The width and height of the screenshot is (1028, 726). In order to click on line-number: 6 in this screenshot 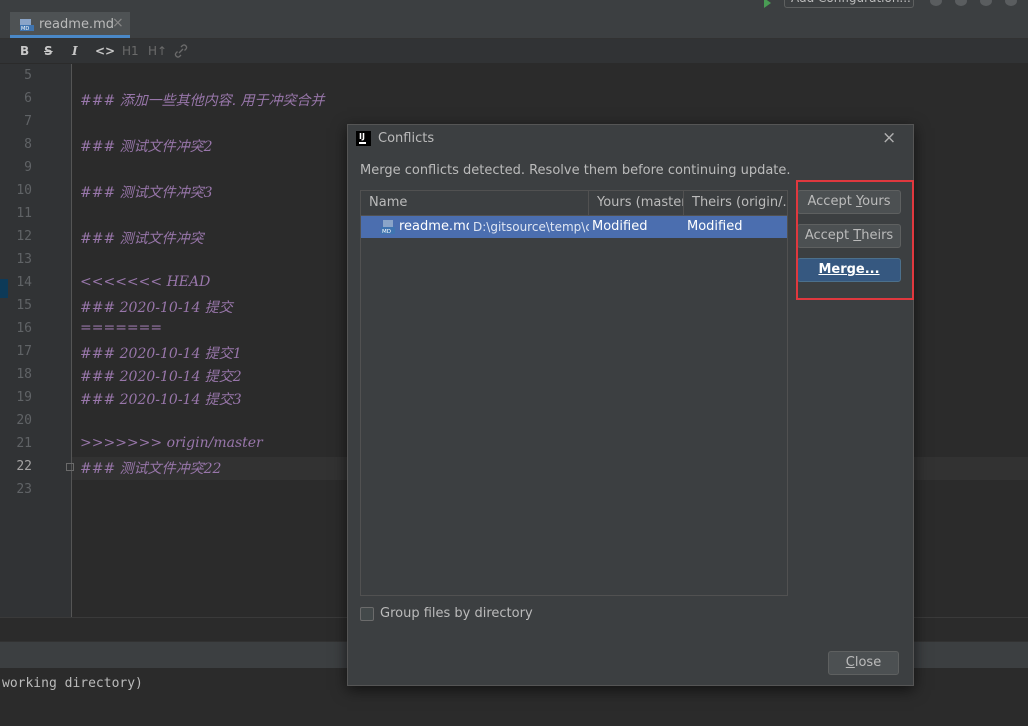, I will do `click(28, 98)`.